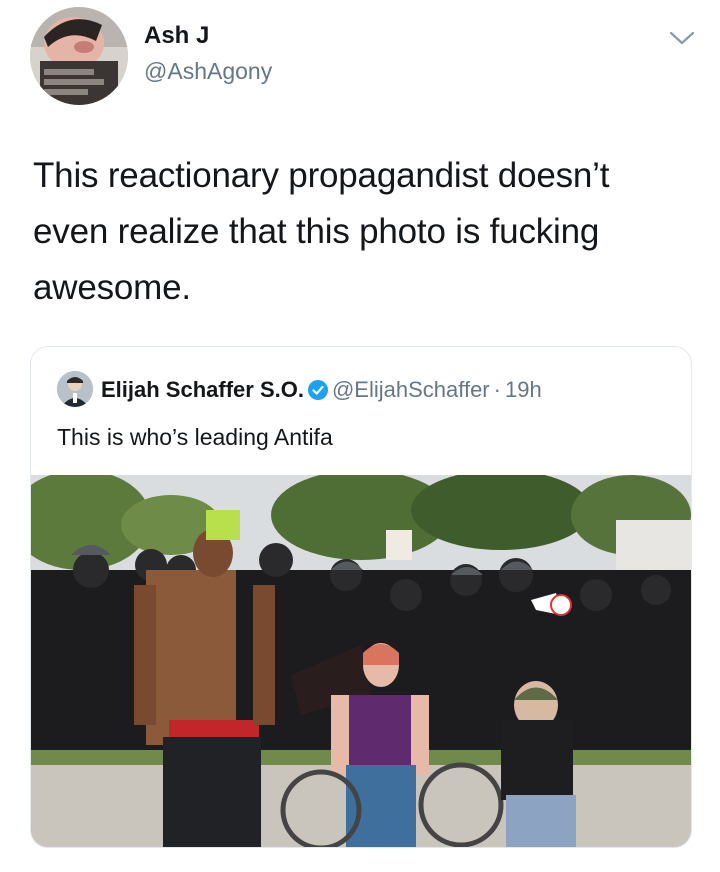 This screenshot has height=872, width=720. Describe the element at coordinates (317, 389) in the screenshot. I see `verified-badge-icon` at that location.